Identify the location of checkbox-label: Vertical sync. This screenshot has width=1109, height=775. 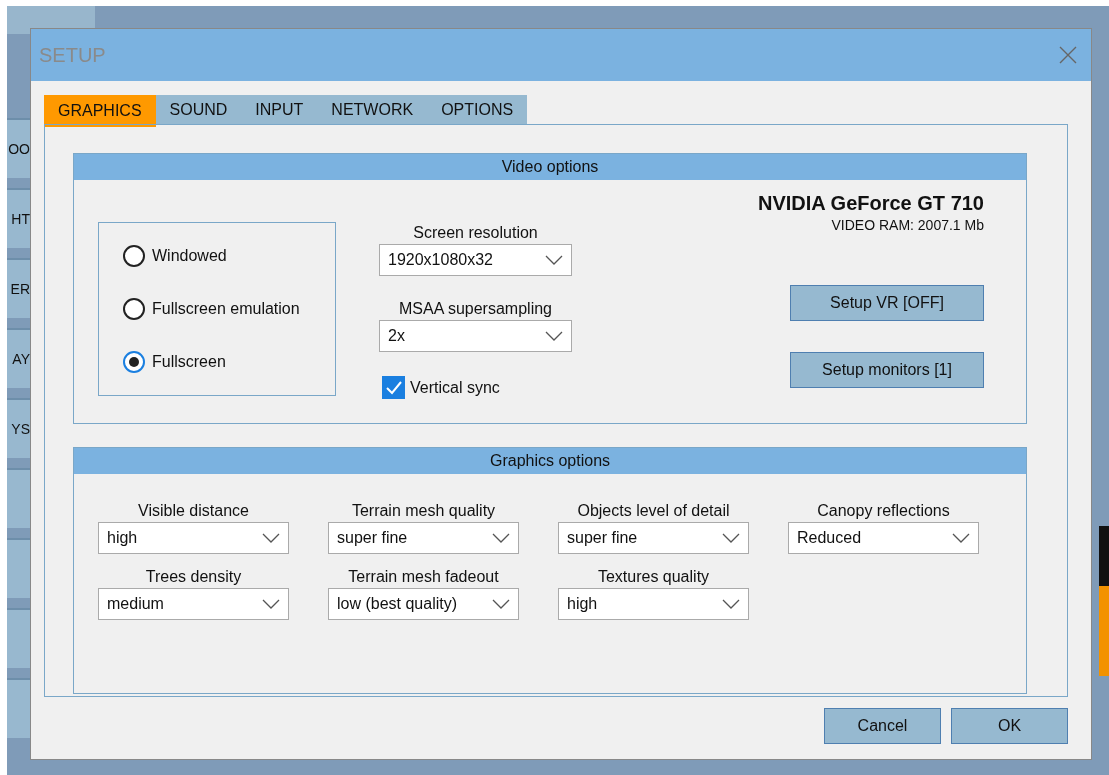
(455, 387).